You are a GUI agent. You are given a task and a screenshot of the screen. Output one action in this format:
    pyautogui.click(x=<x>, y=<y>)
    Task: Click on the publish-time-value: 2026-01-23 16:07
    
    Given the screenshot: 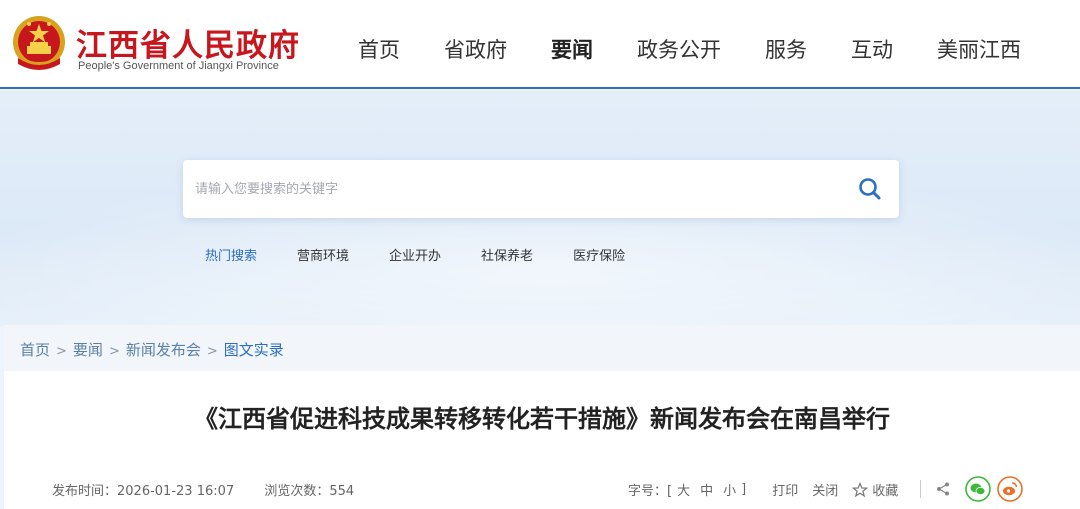 What is the action you would take?
    pyautogui.click(x=176, y=491)
    